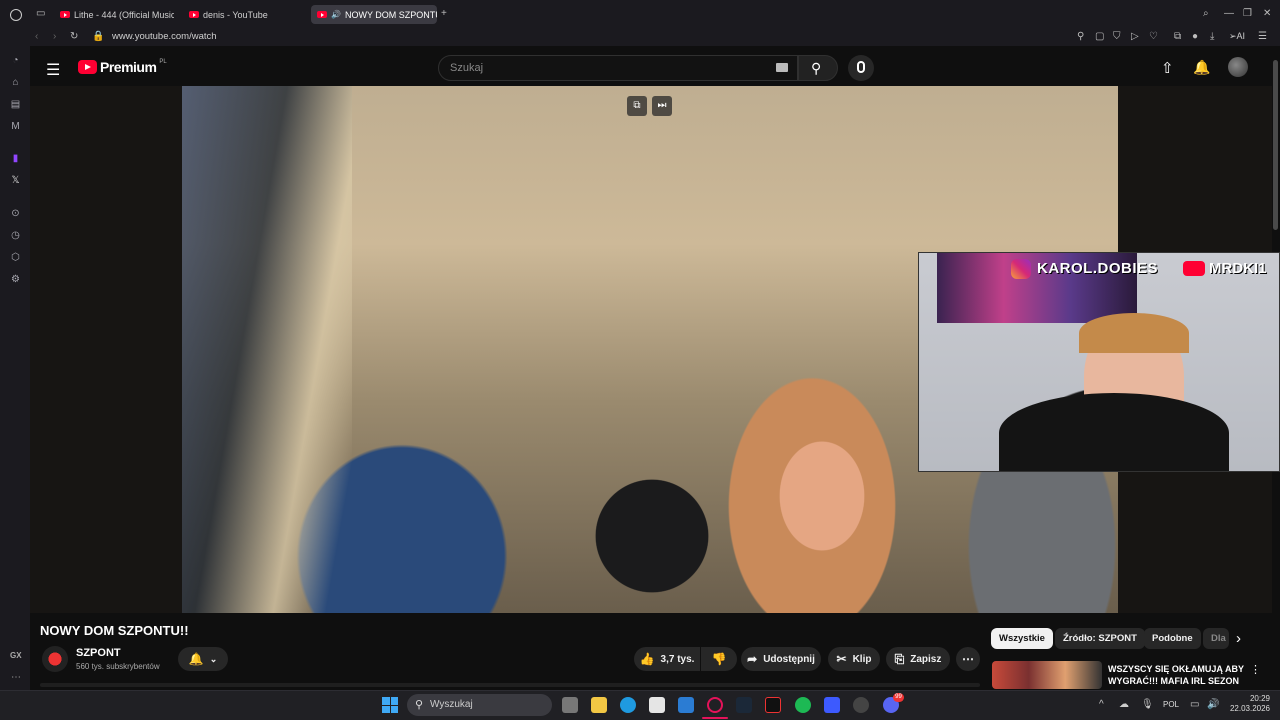 Image resolution: width=1280 pixels, height=720 pixels. What do you see at coordinates (444, 14) in the screenshot?
I see `new-tab-icon: +` at bounding box center [444, 14].